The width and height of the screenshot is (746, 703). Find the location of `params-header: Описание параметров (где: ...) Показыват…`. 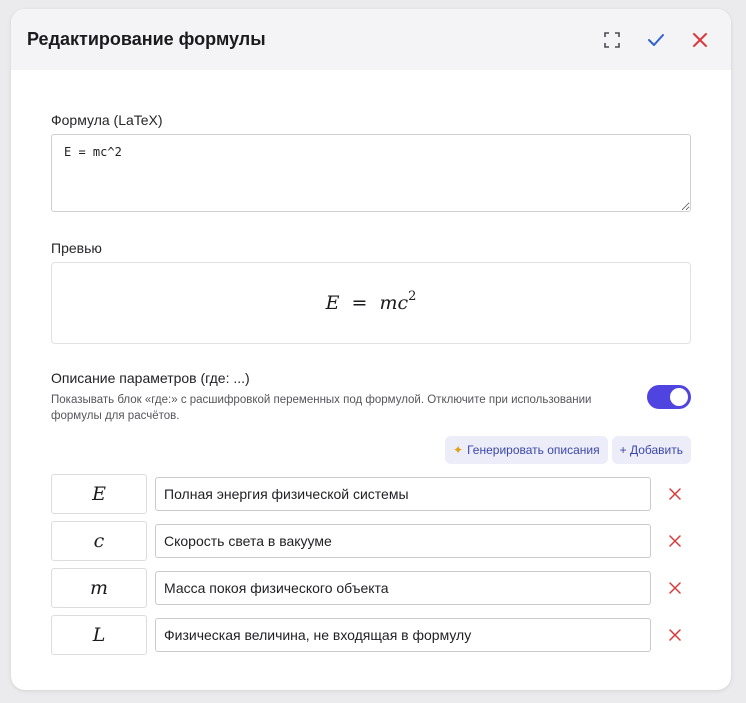

params-header: Описание параметров (где: ...) Показыват… is located at coordinates (371, 397).